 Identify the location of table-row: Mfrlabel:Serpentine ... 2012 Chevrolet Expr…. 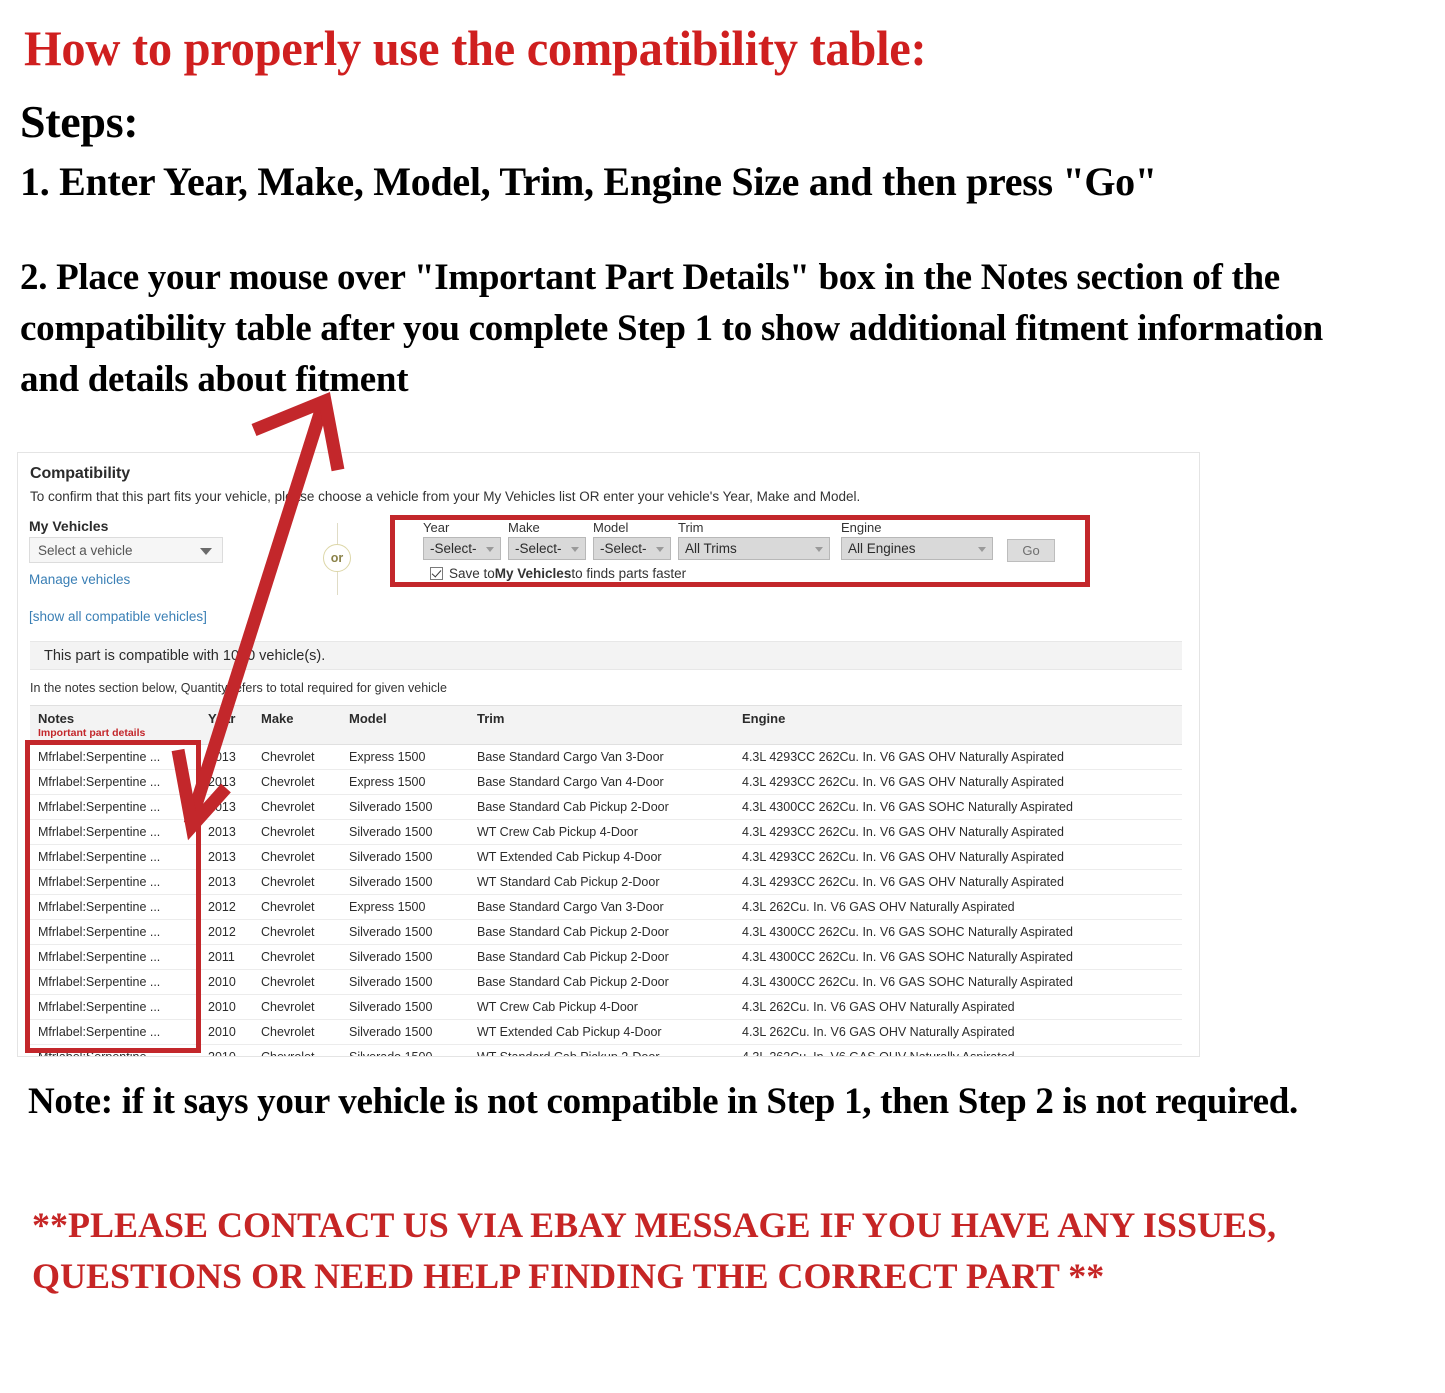
(606, 907).